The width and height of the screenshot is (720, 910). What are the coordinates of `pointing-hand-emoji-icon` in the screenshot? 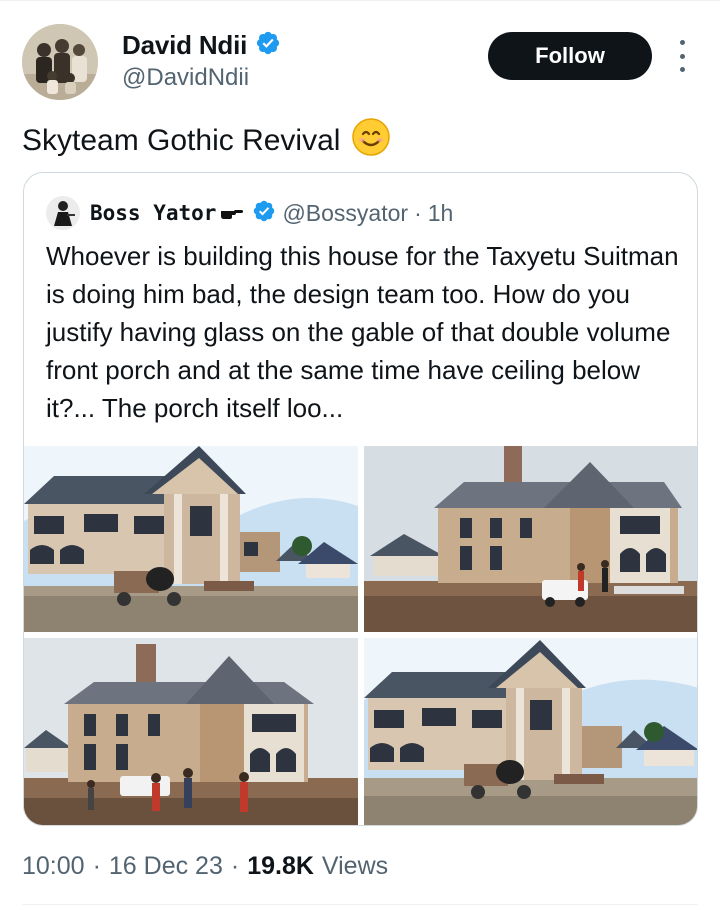 It's located at (232, 213).